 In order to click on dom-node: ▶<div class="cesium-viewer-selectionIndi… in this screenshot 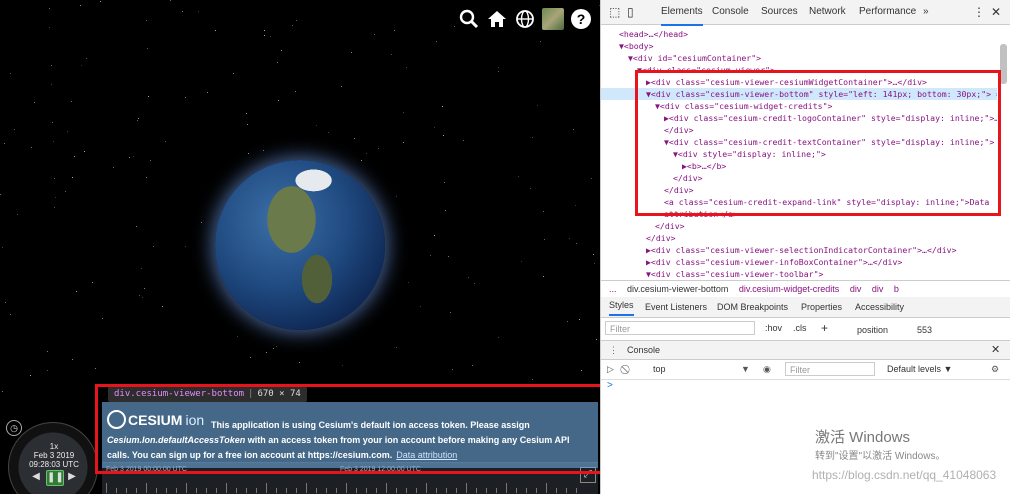, I will do `click(799, 250)`.